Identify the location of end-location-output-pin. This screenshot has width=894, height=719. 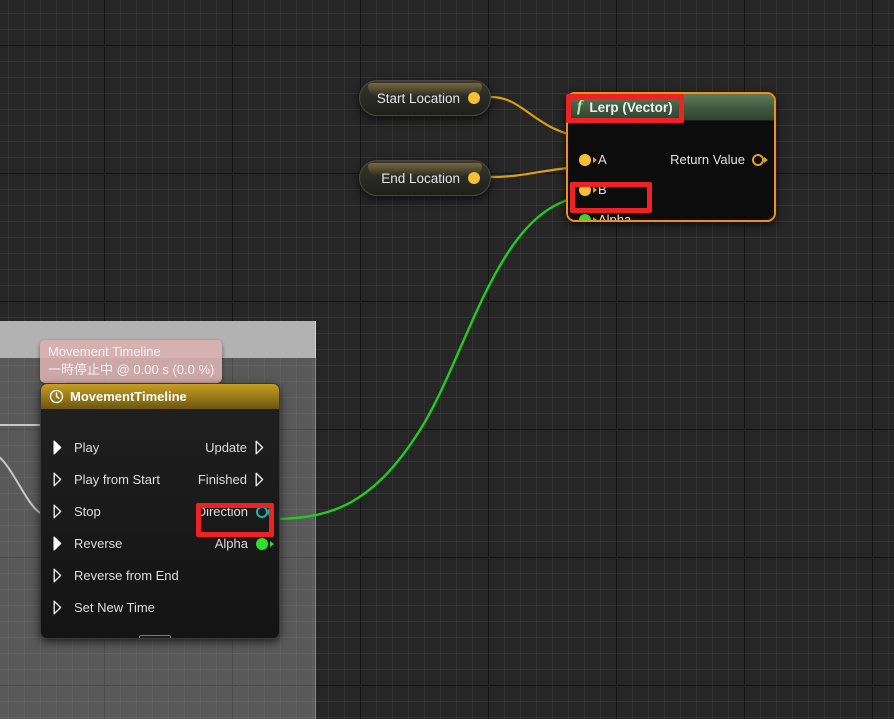
(474, 178).